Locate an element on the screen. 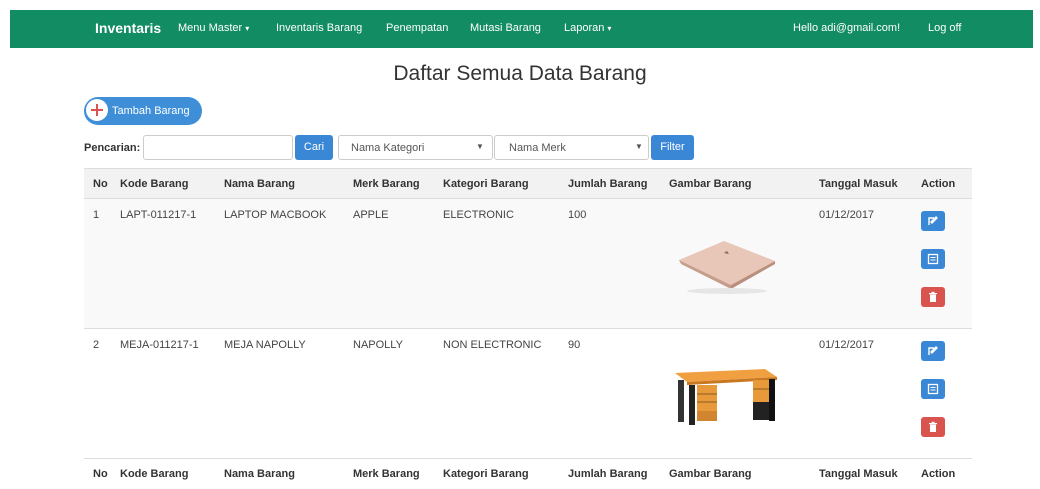 The height and width of the screenshot is (489, 1040). nav-menu-master: Menu Master ▾ is located at coordinates (213, 28).